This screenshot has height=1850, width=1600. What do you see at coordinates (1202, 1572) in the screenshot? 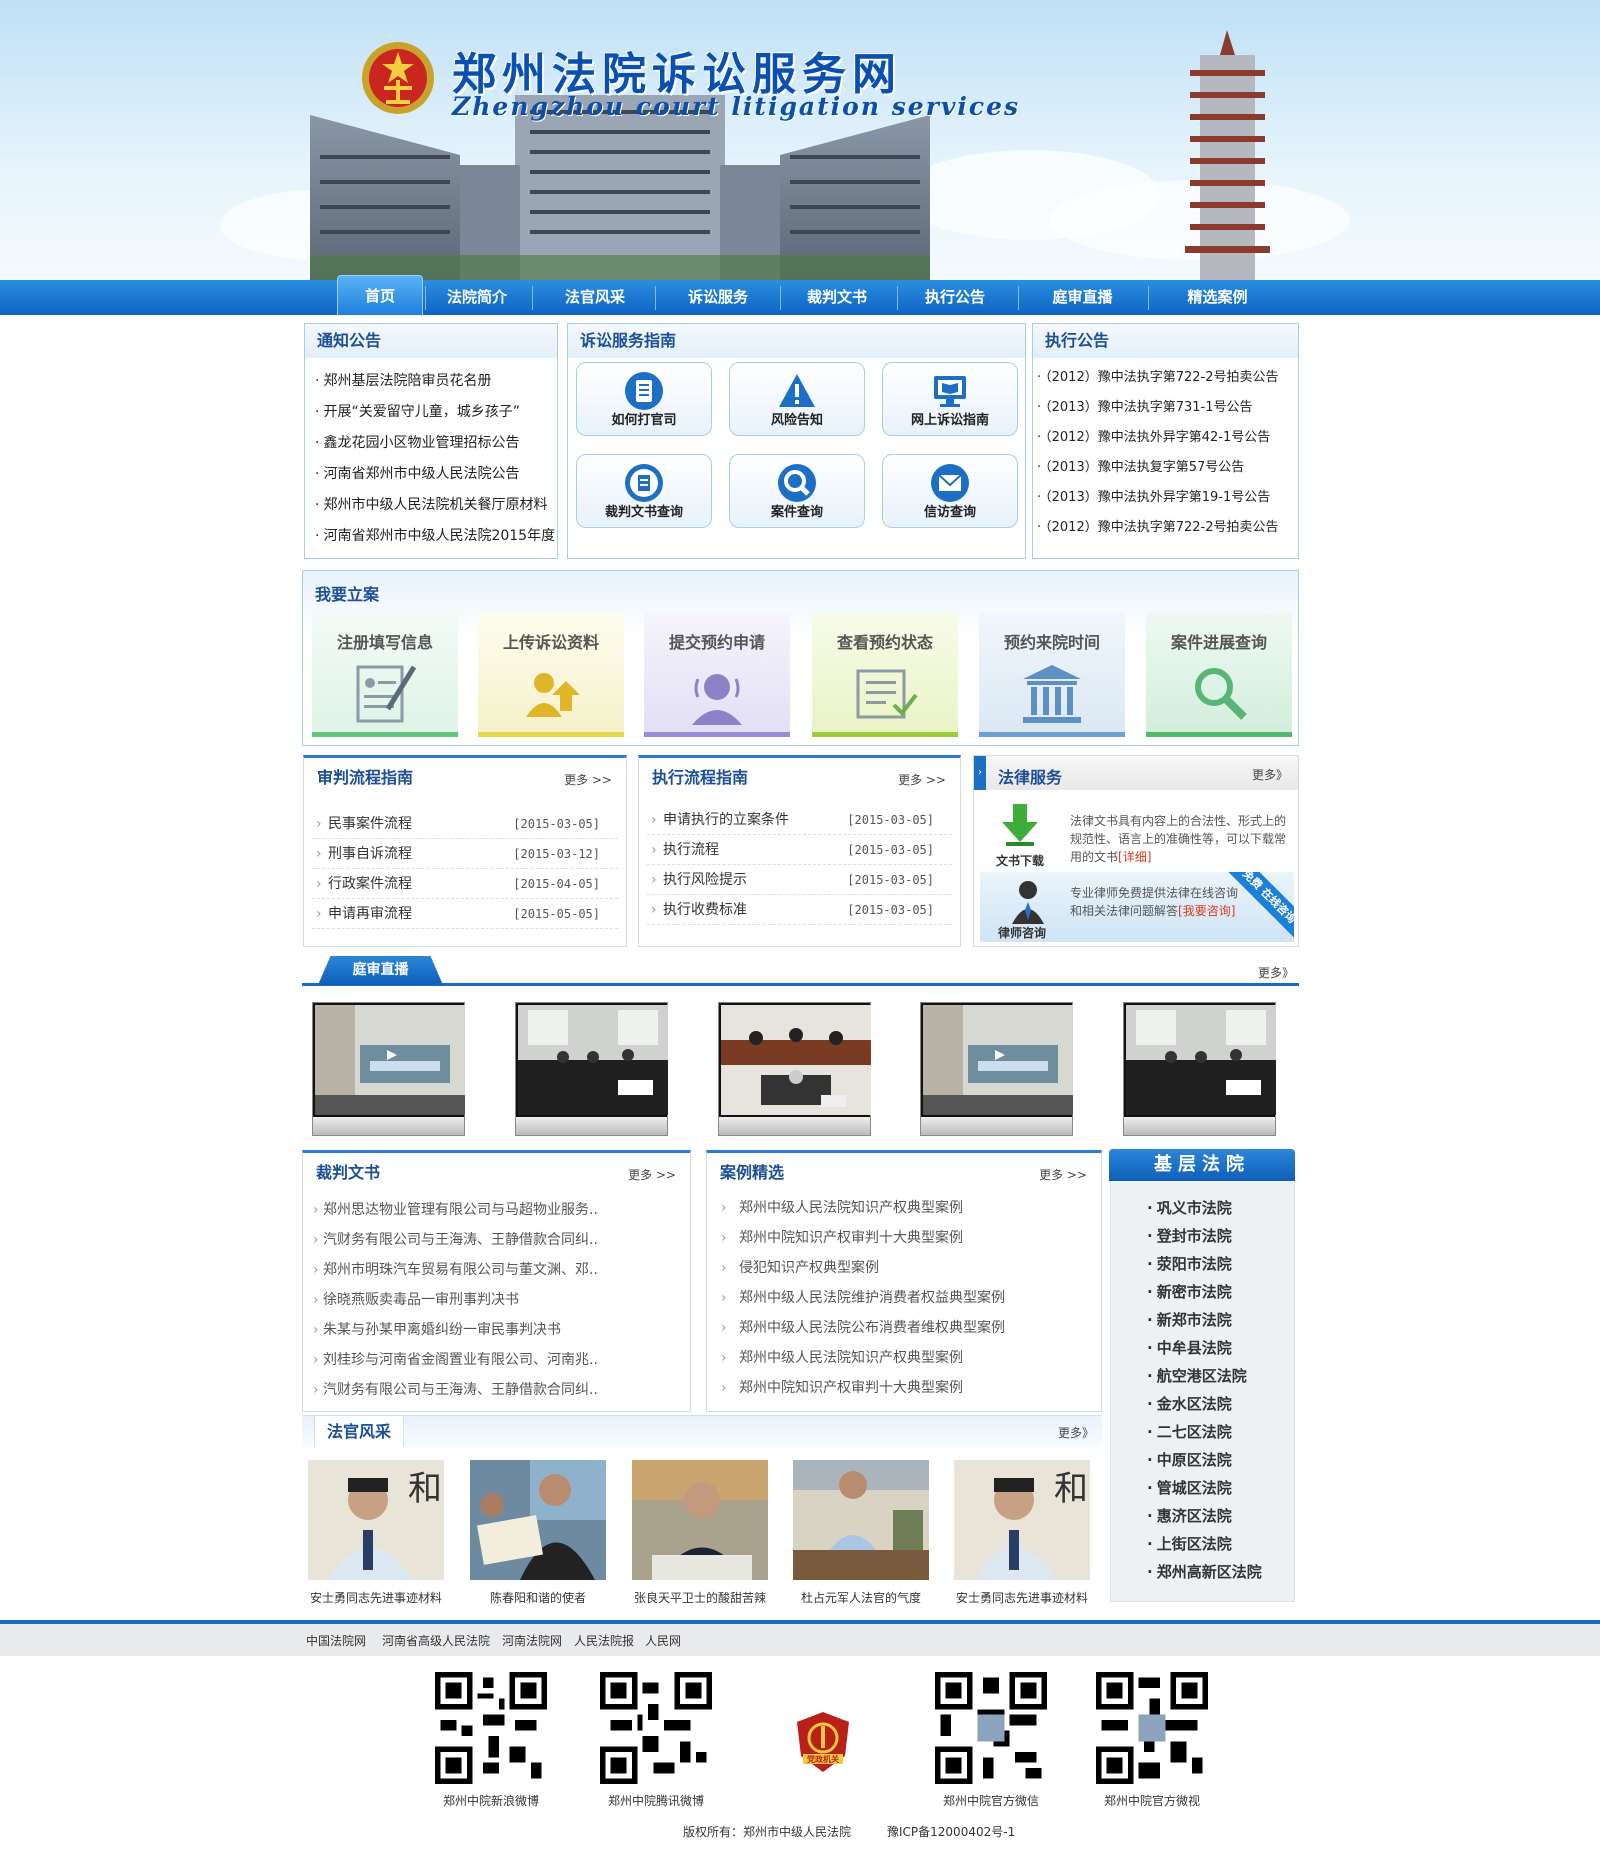
I see `court-link: 郑州高新区法院` at bounding box center [1202, 1572].